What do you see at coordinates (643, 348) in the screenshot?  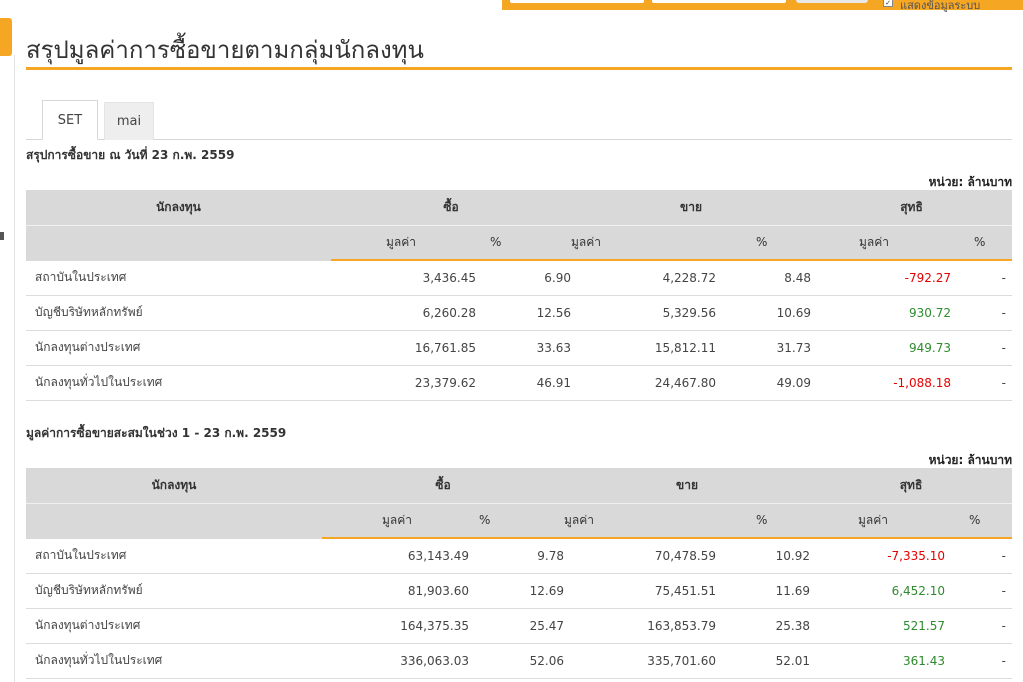 I see `sell-value: 15,812.11` at bounding box center [643, 348].